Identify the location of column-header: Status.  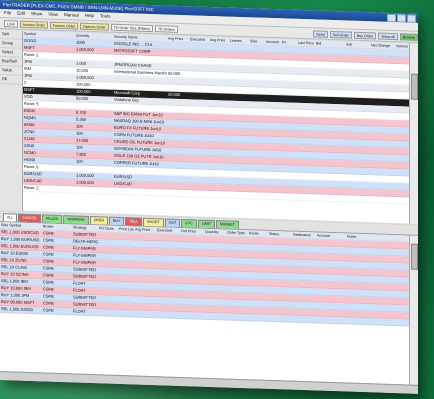
(280, 234).